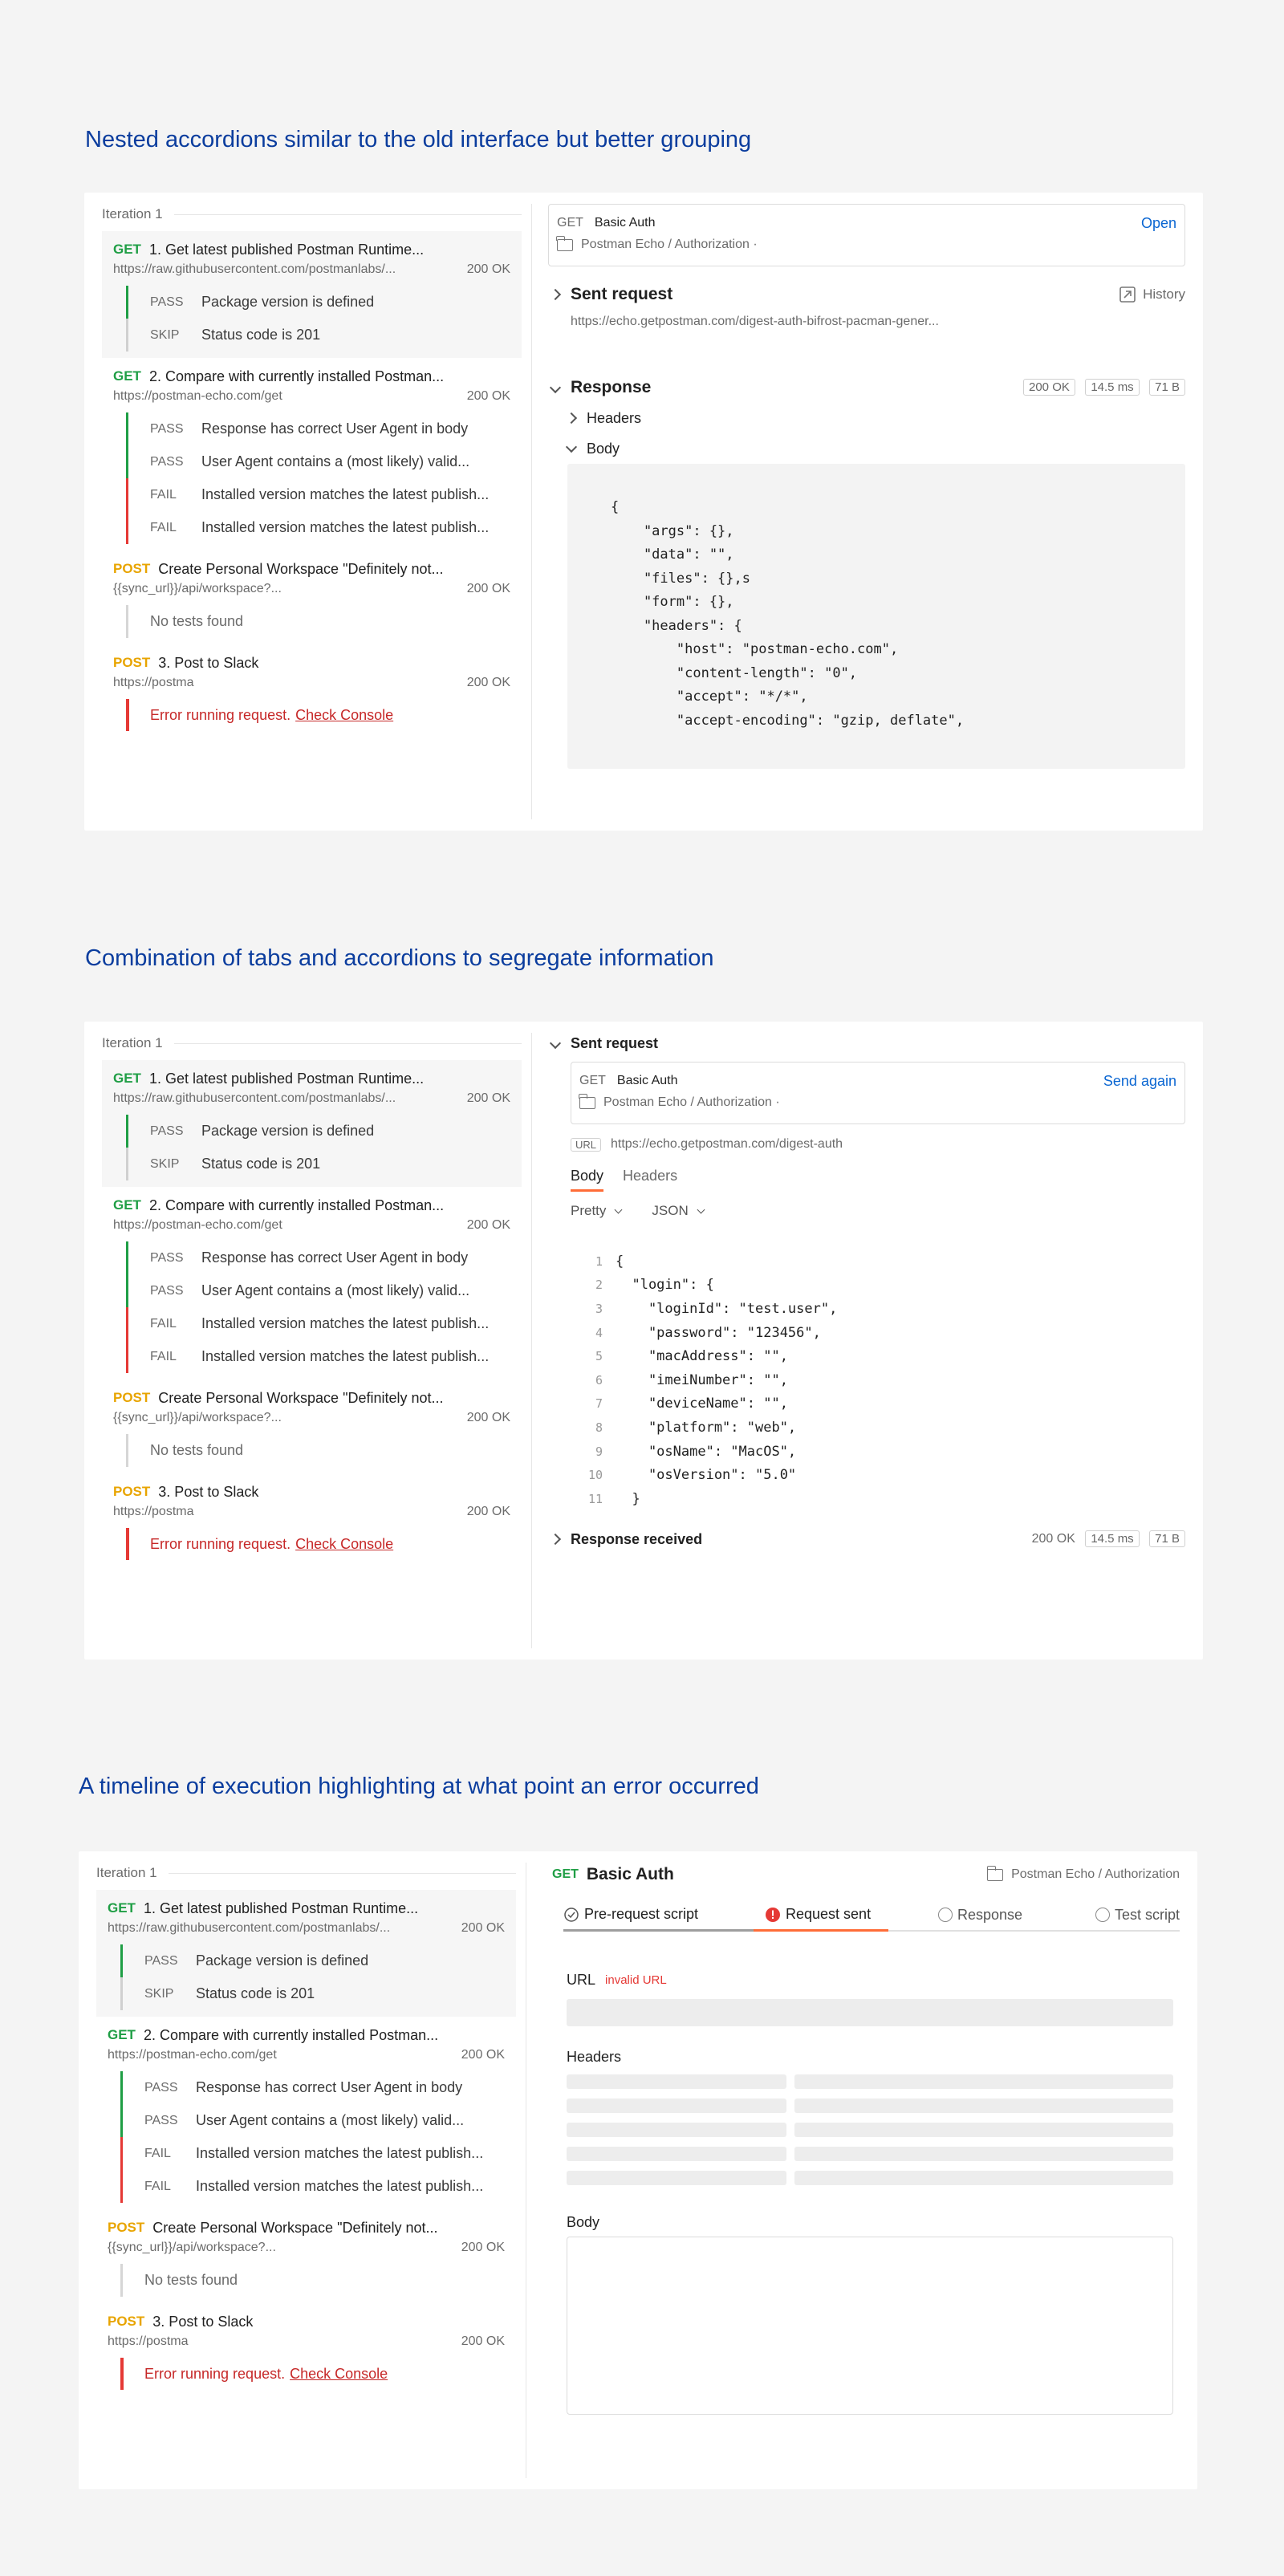 The image size is (1284, 2576). I want to click on method-label: GET, so click(127, 376).